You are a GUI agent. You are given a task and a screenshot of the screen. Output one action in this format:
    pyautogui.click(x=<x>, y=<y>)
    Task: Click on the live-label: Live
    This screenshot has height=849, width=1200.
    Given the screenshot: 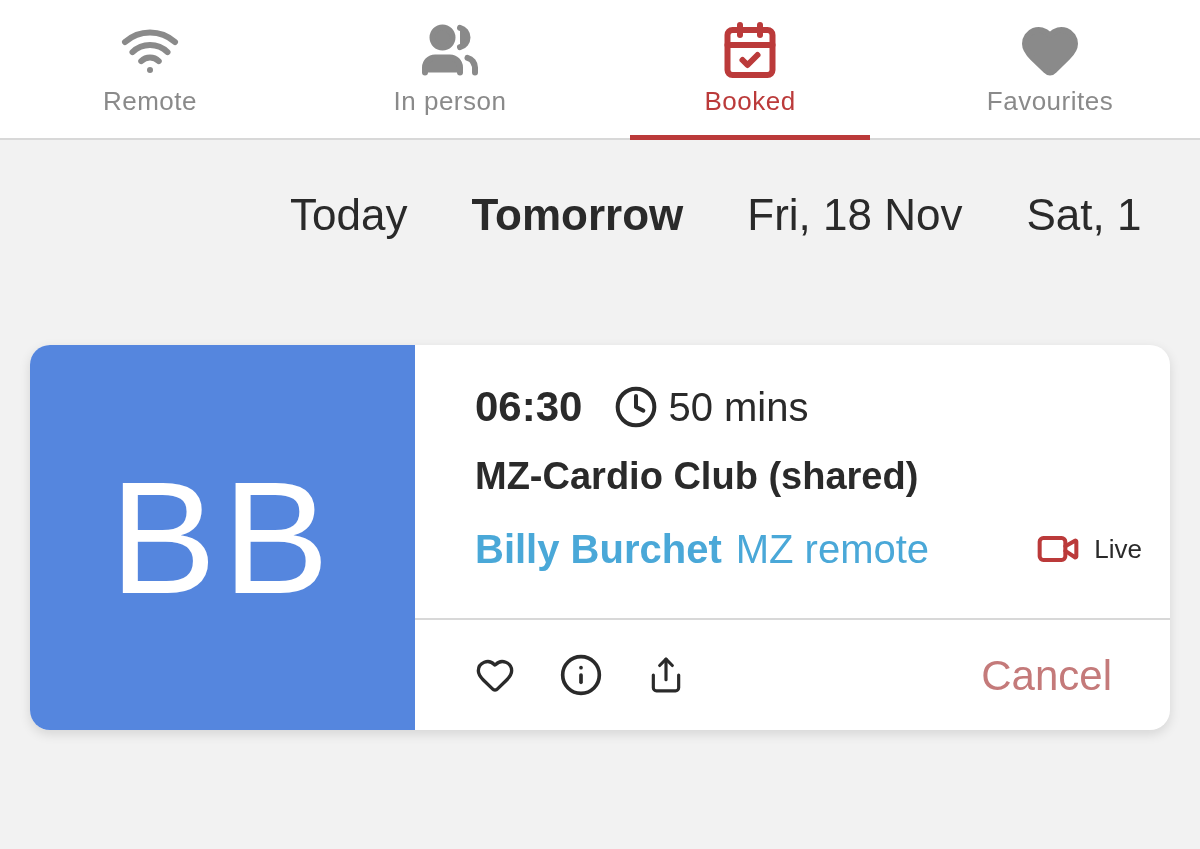 What is the action you would take?
    pyautogui.click(x=1118, y=549)
    